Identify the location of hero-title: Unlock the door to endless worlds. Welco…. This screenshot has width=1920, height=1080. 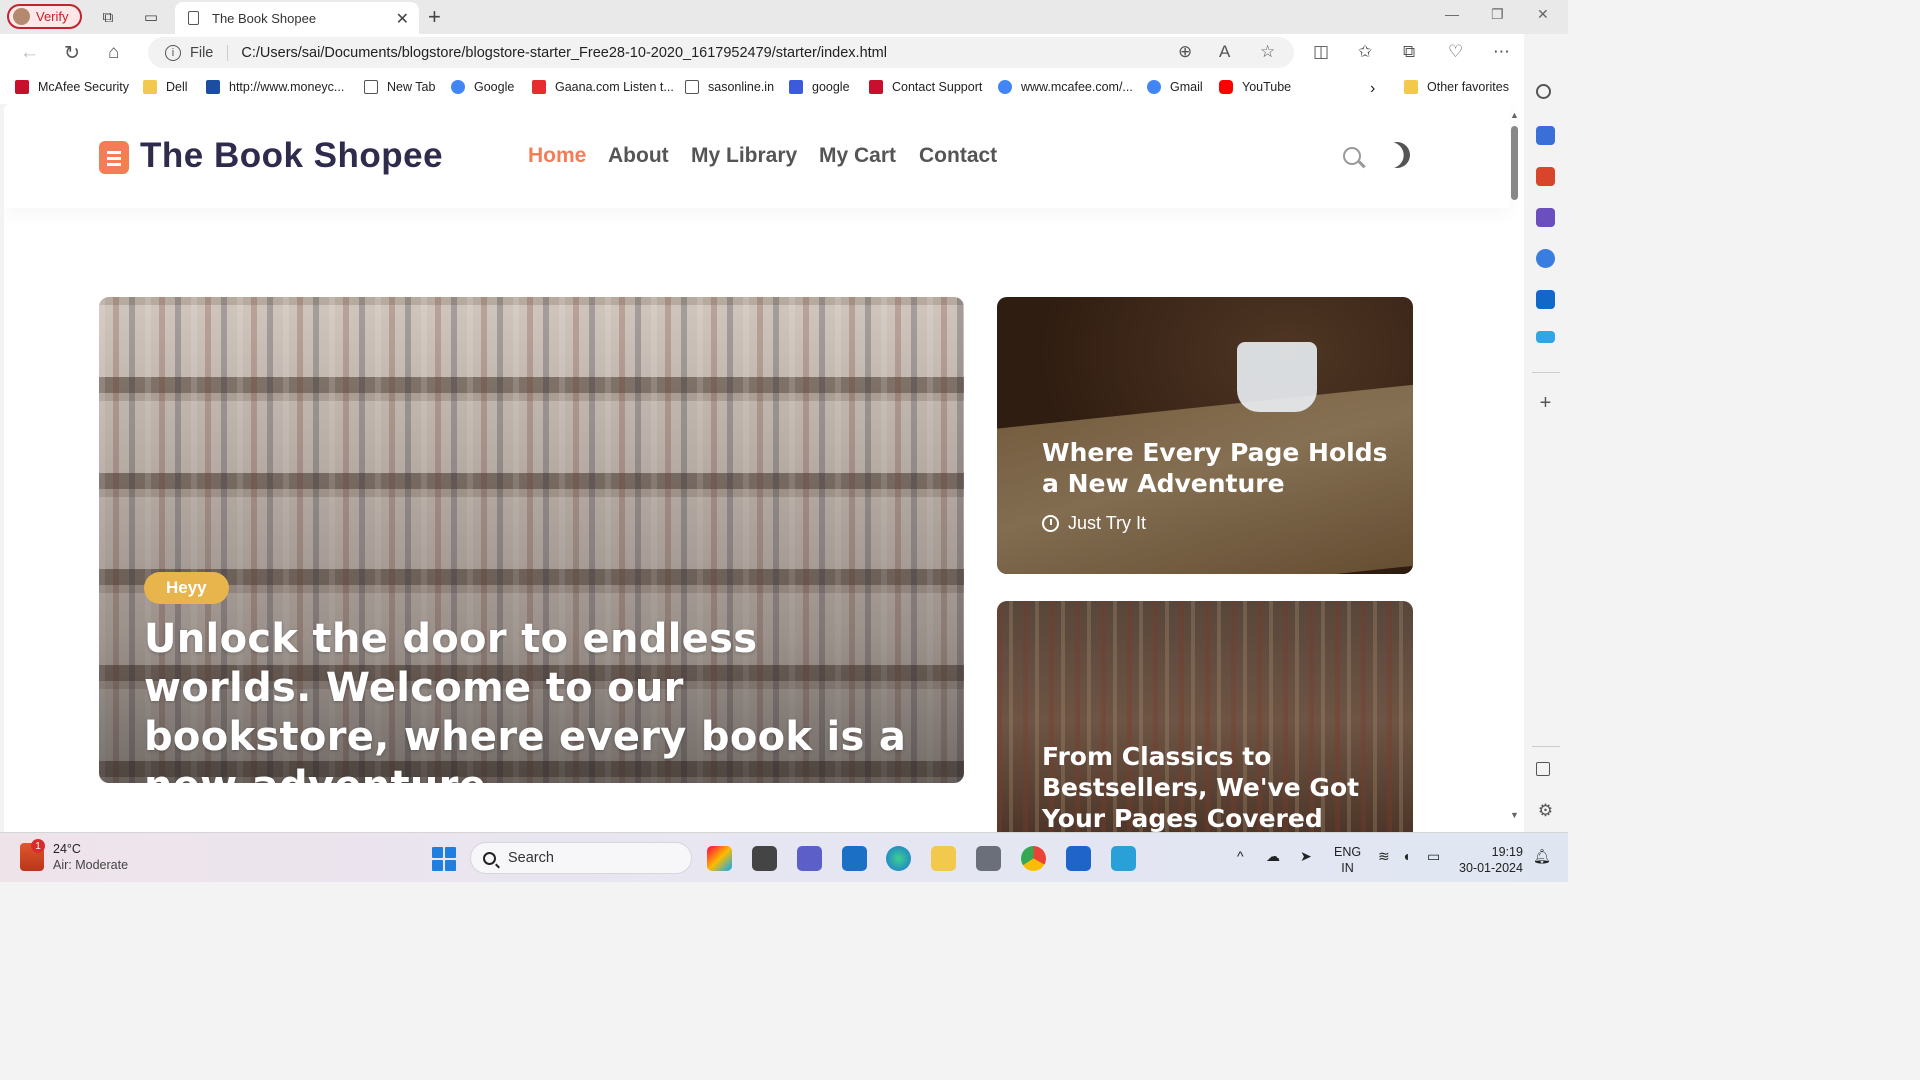
(539, 699).